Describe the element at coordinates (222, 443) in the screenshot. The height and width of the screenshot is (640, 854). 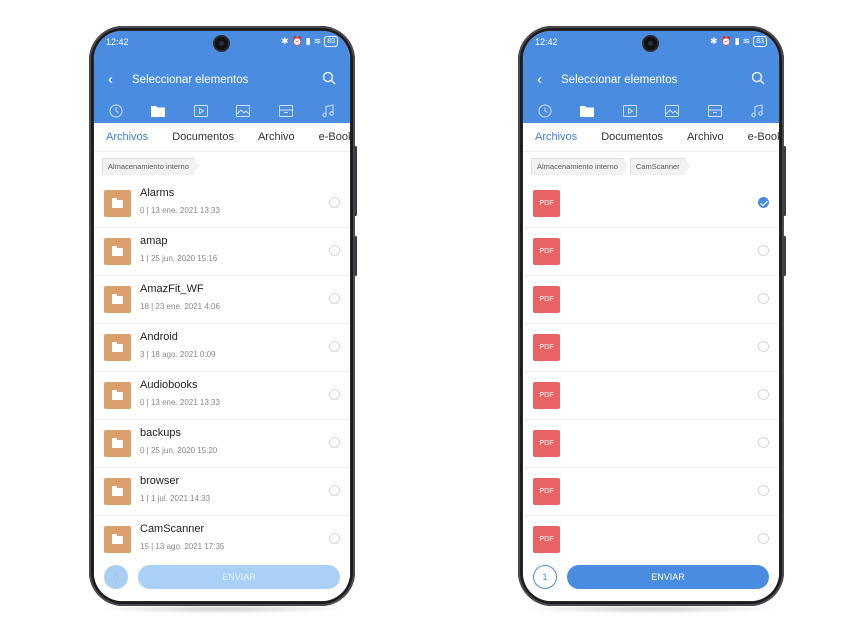
I see `list-item: backups 0 | 25 jun. 2020 15:20` at that location.